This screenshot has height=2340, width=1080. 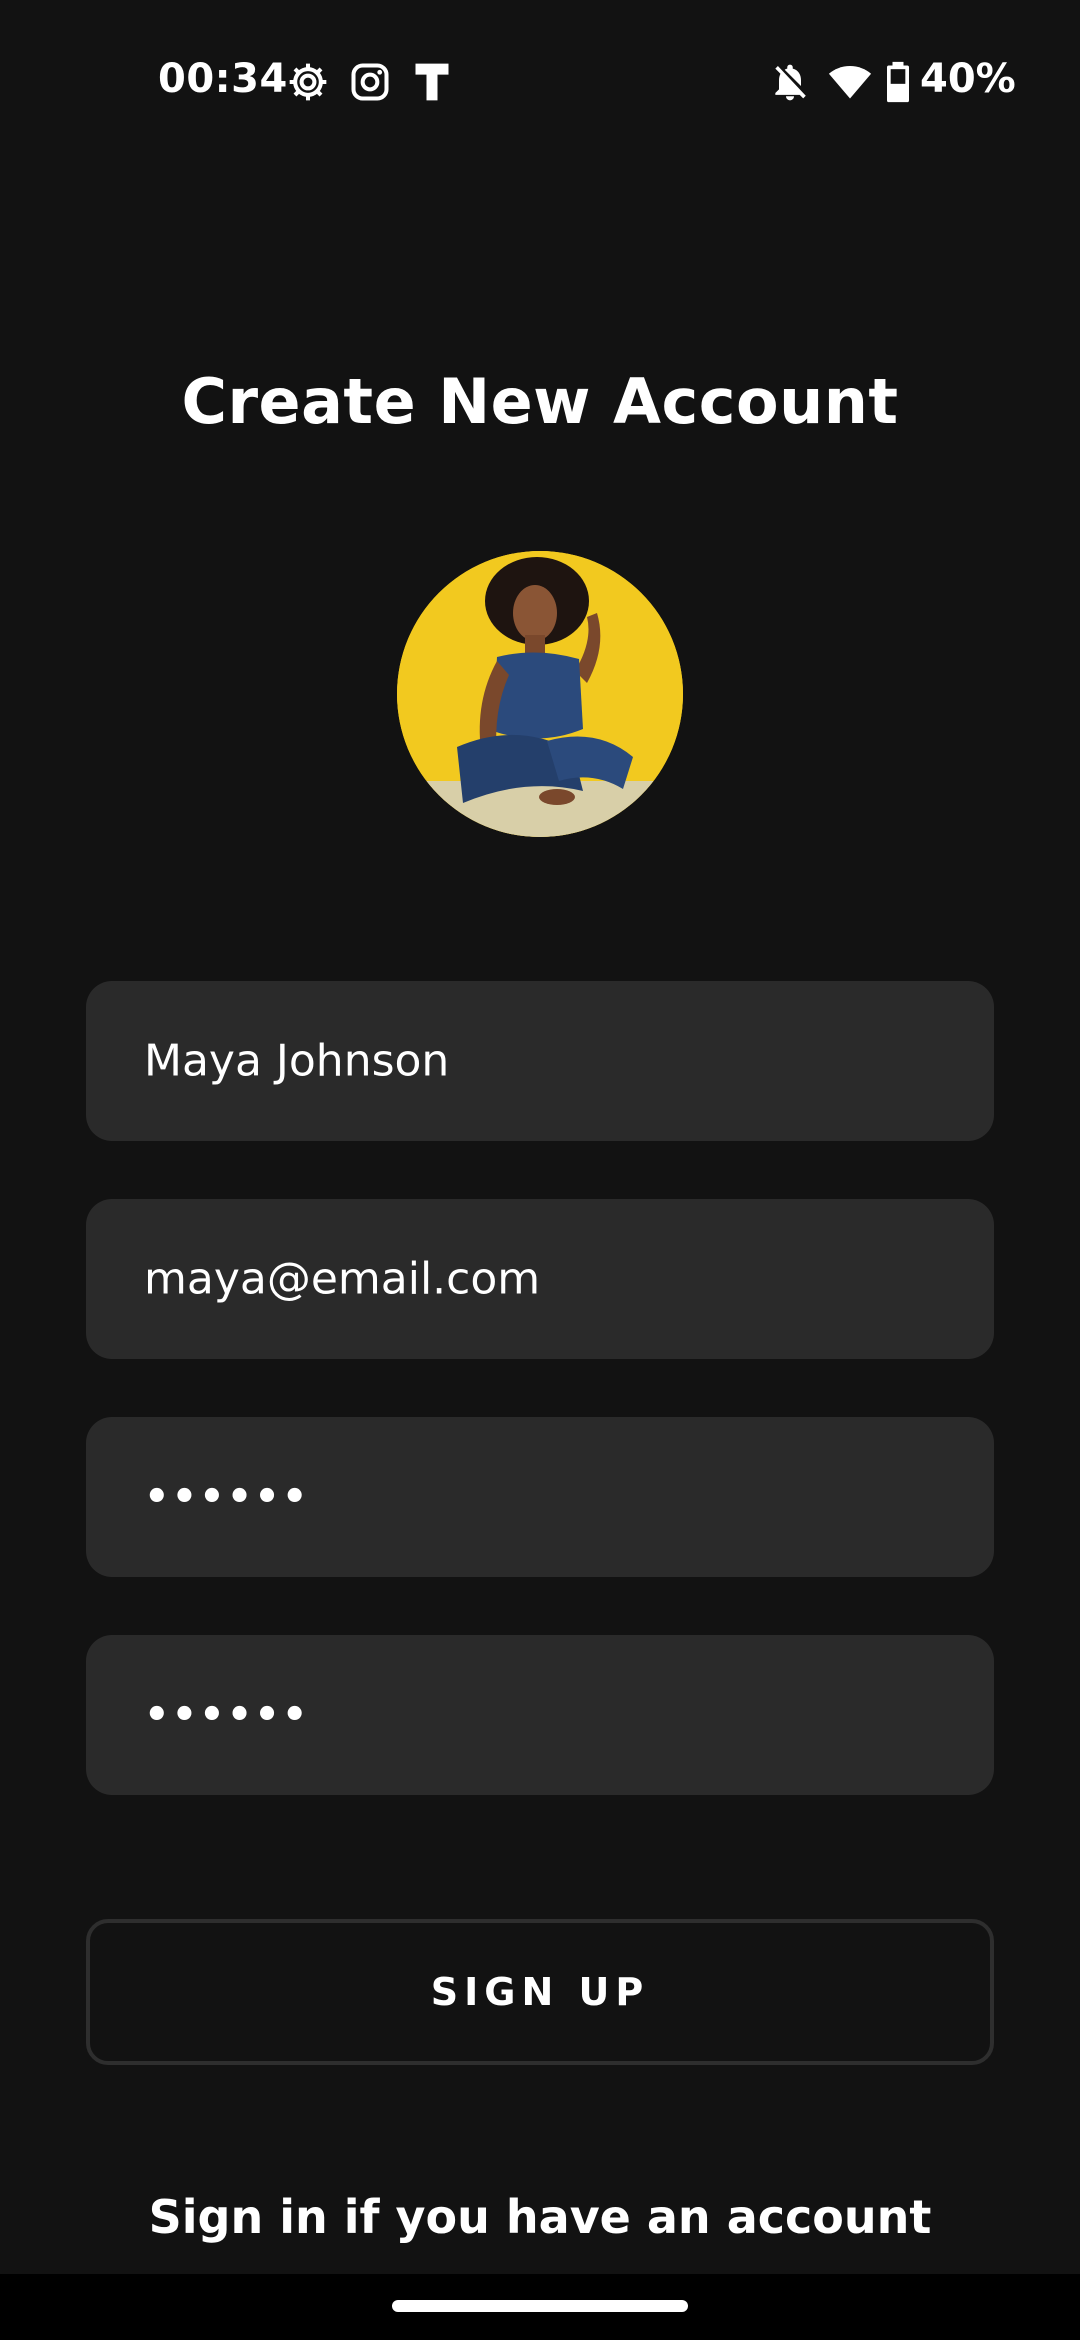 What do you see at coordinates (297, 1061) in the screenshot?
I see `name-field-value: Maya Johnson` at bounding box center [297, 1061].